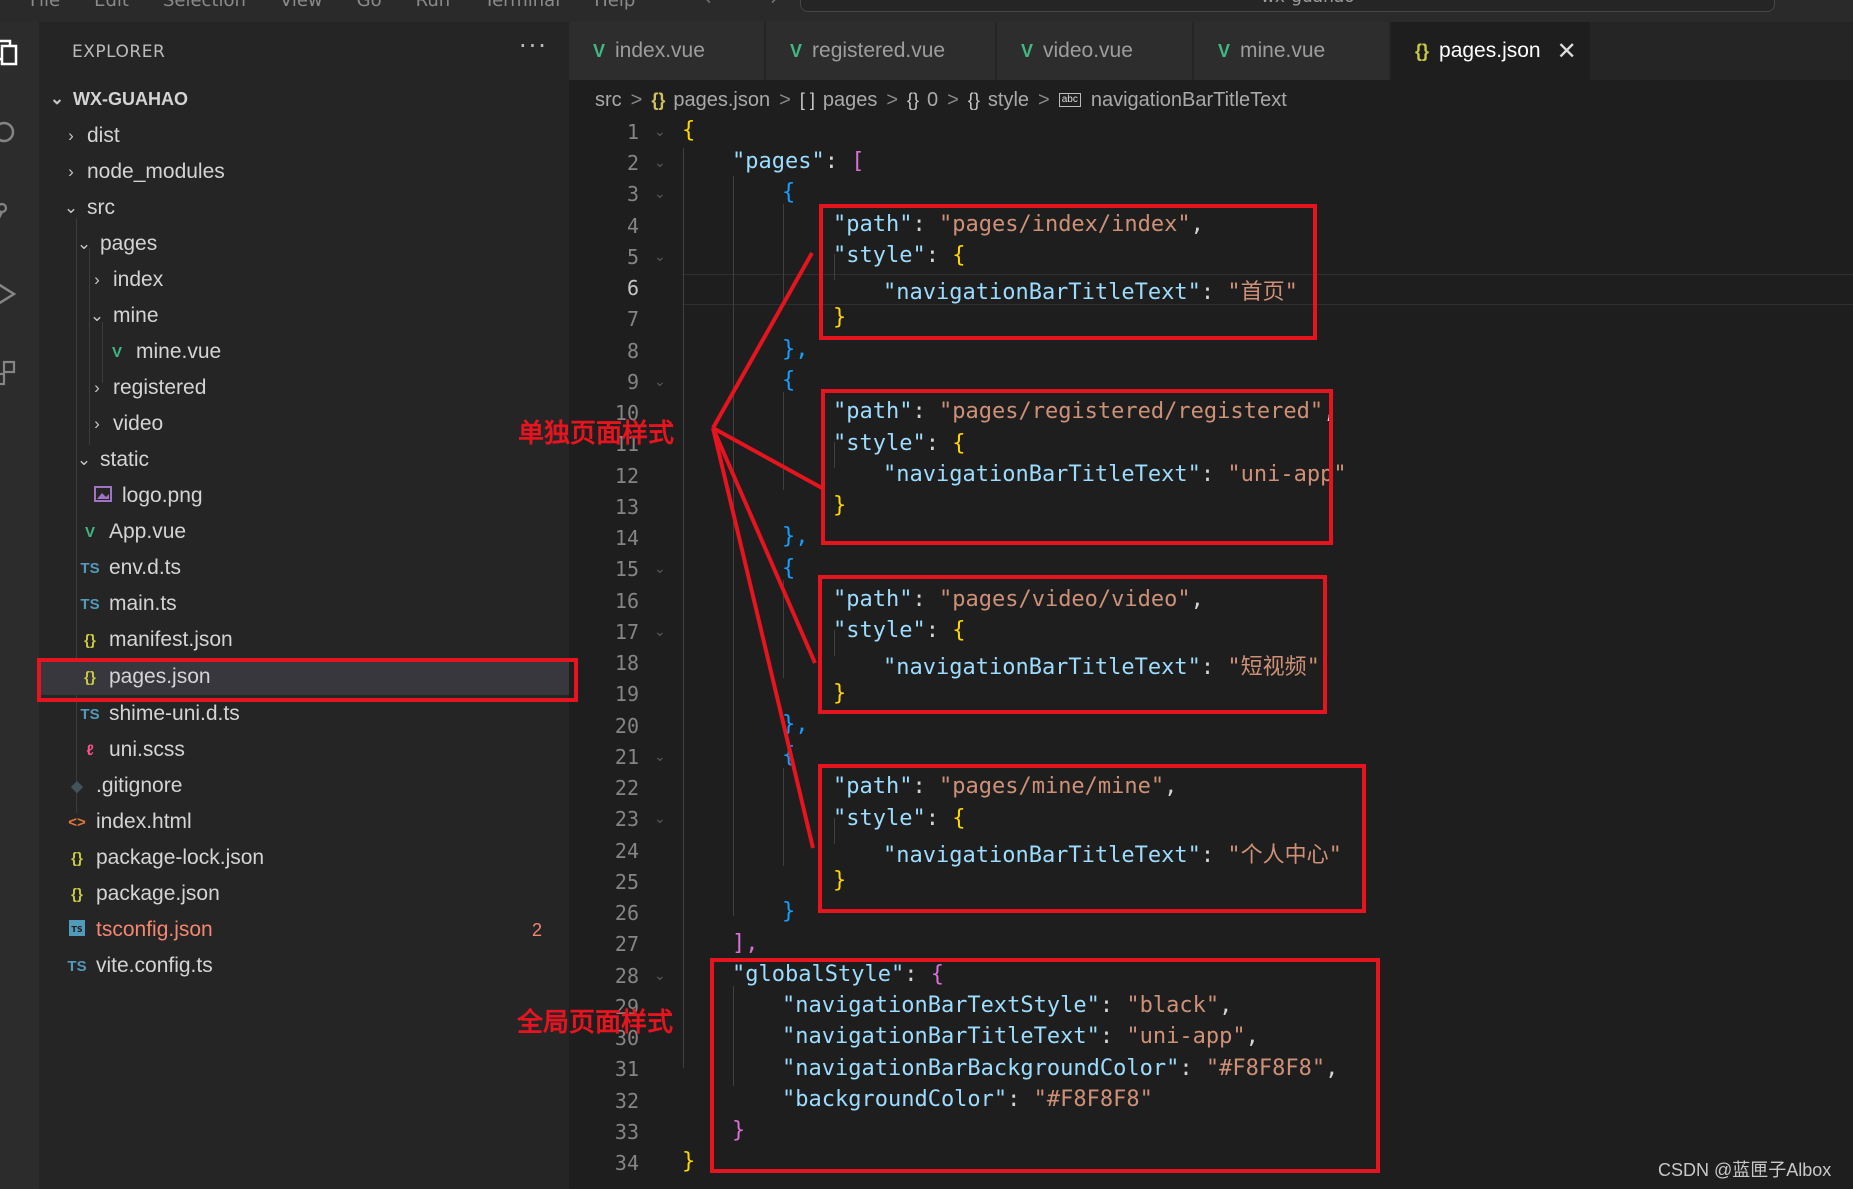 Image resolution: width=1853 pixels, height=1189 pixels. I want to click on tree-item-src: ⌄ src, so click(304, 208).